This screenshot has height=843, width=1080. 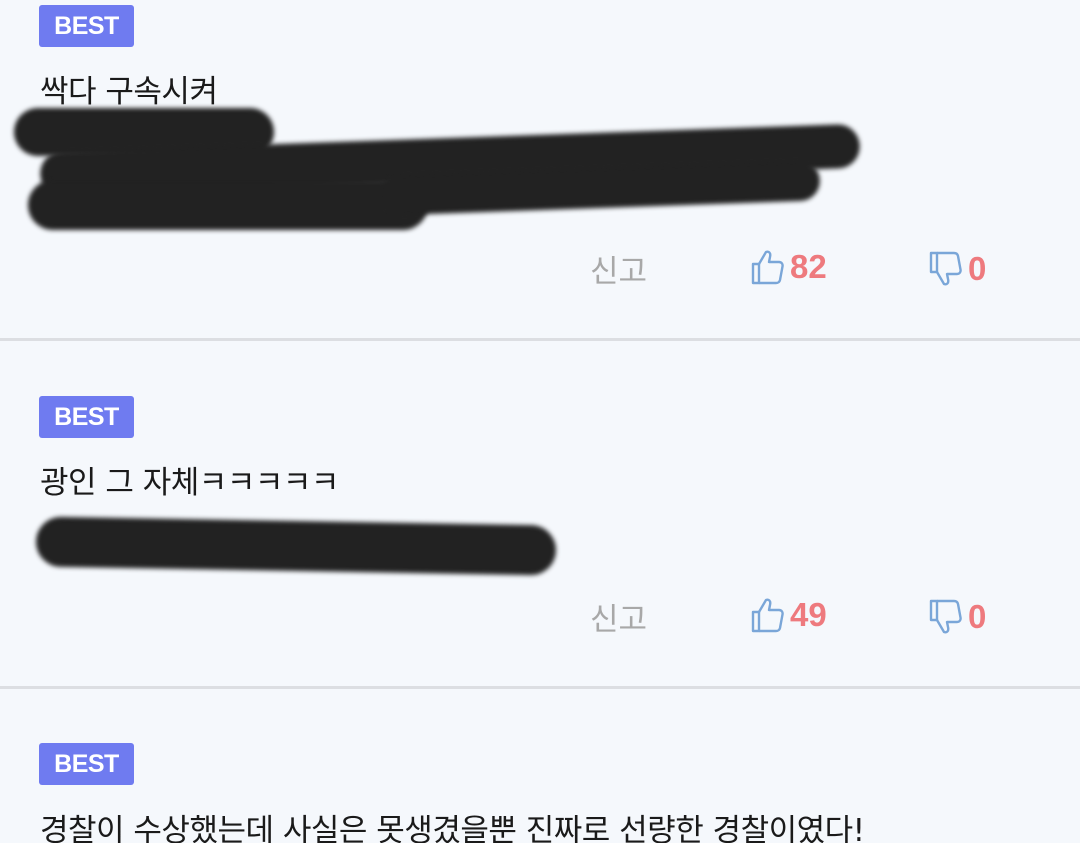 What do you see at coordinates (452, 828) in the screenshot?
I see `comment-text: 경찰이 수상했는데 사실은 못생겼을뿐 진짜로 선량한 경찰이였다!` at bounding box center [452, 828].